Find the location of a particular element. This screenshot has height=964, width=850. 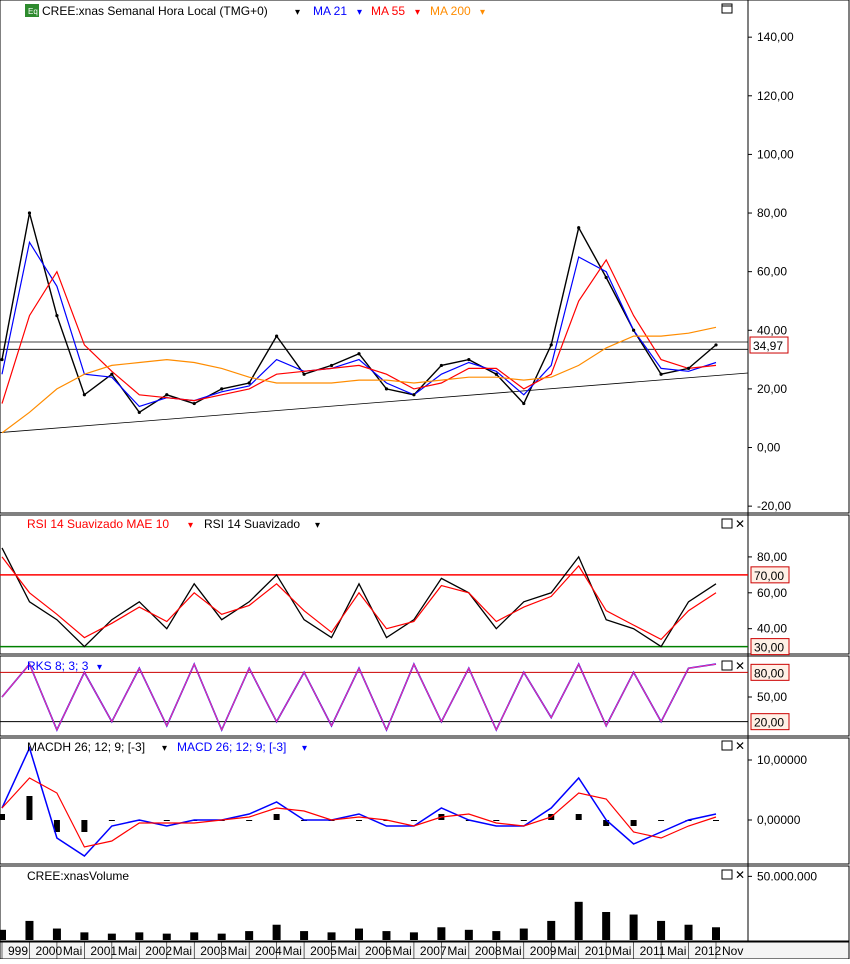

ma55-dropdown-icon: ▾ is located at coordinates (417, 12).